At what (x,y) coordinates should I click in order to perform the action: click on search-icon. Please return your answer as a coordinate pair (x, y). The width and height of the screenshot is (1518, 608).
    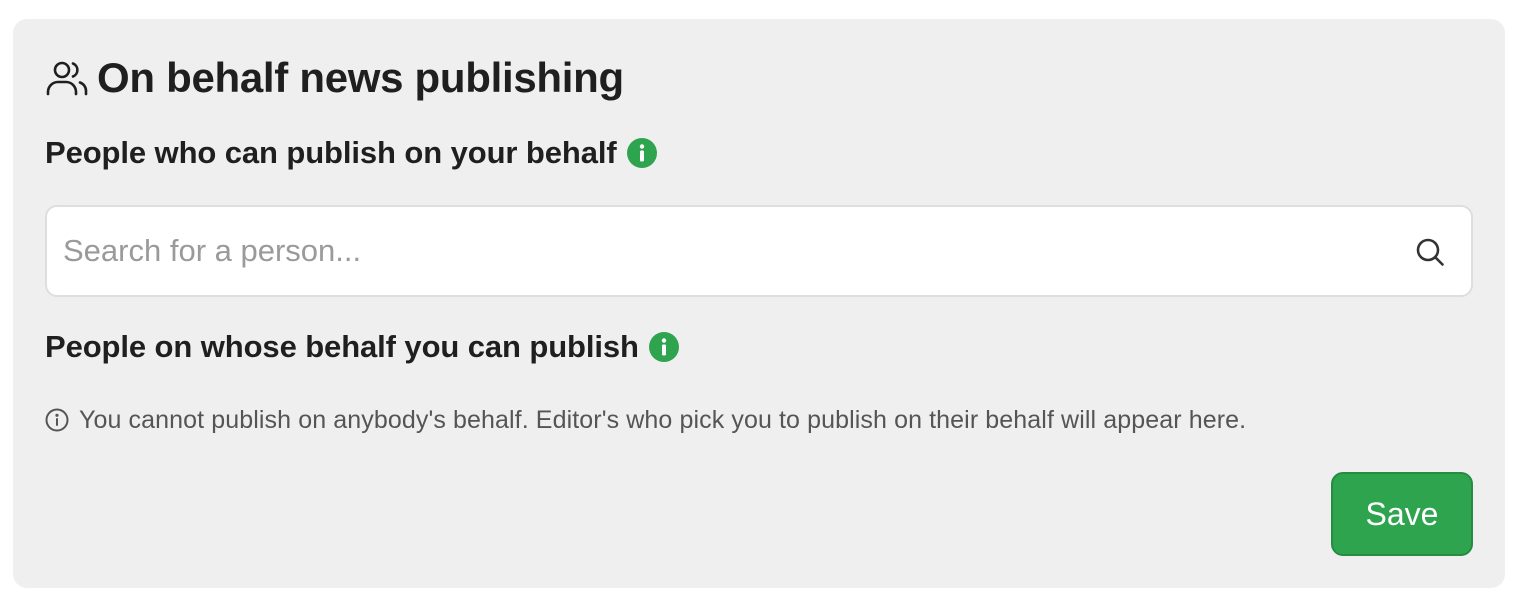
    Looking at the image, I should click on (1430, 252).